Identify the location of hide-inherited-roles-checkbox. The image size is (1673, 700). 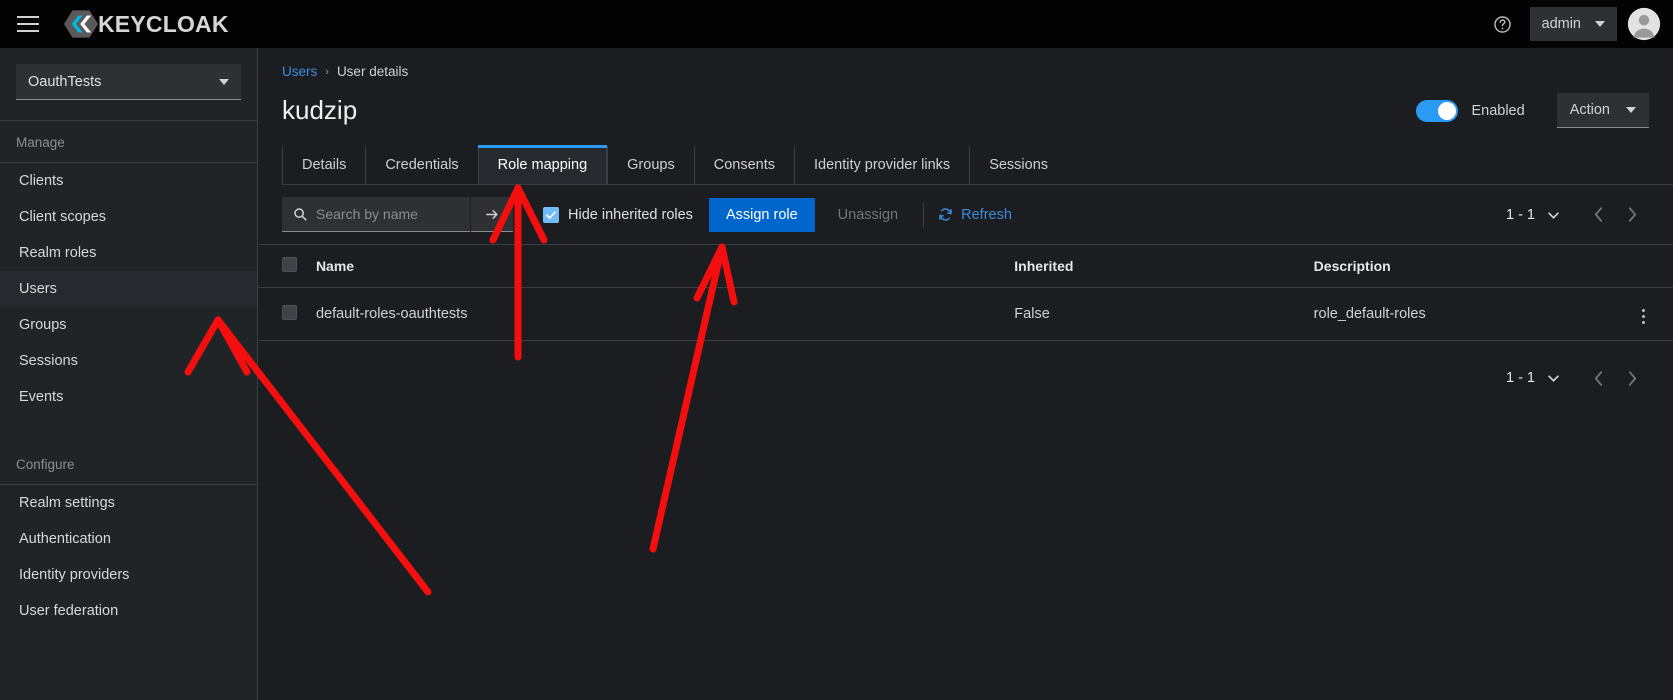
(551, 214).